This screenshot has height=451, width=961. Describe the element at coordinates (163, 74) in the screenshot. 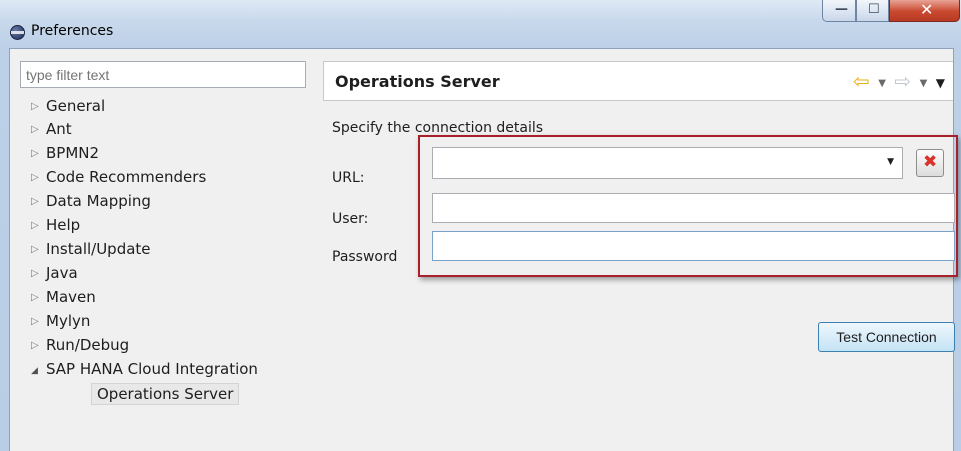

I see `filter-input` at that location.